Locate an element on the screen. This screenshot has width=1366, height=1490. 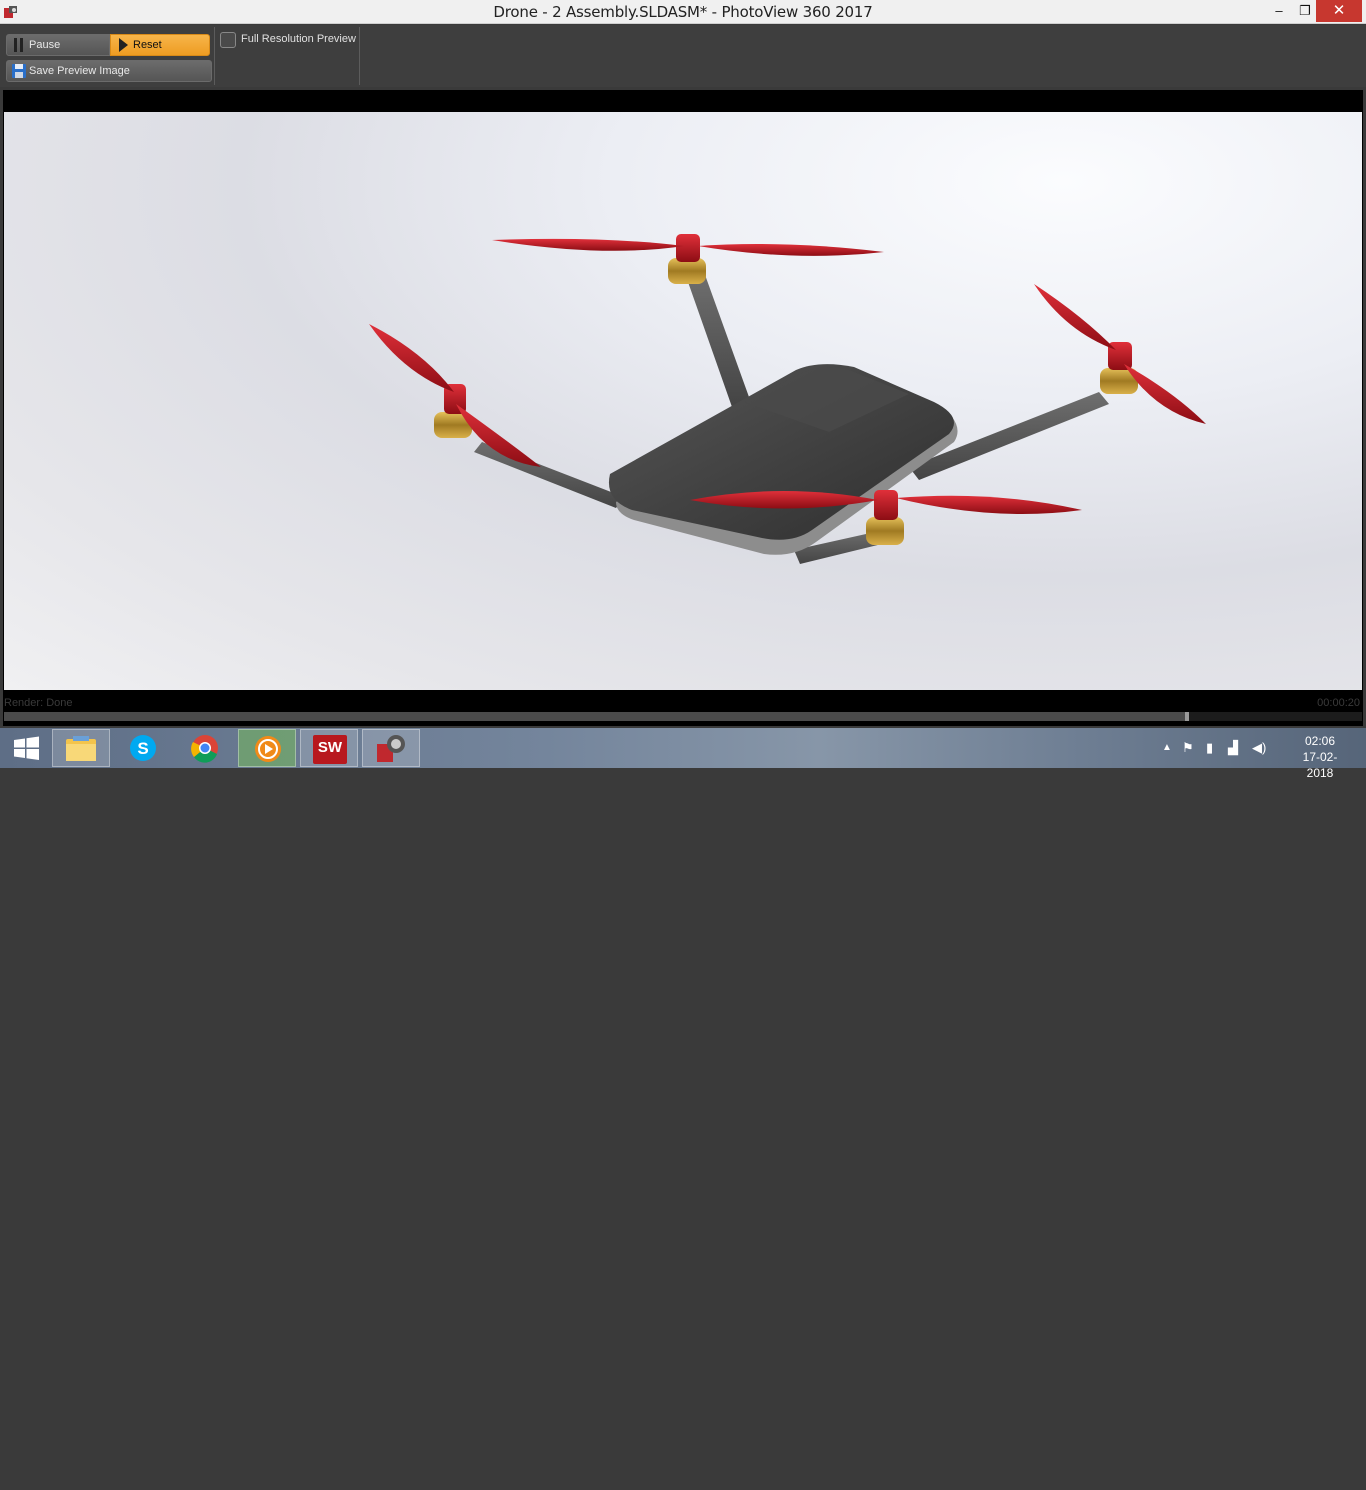
photoview-icon is located at coordinates (391, 748).